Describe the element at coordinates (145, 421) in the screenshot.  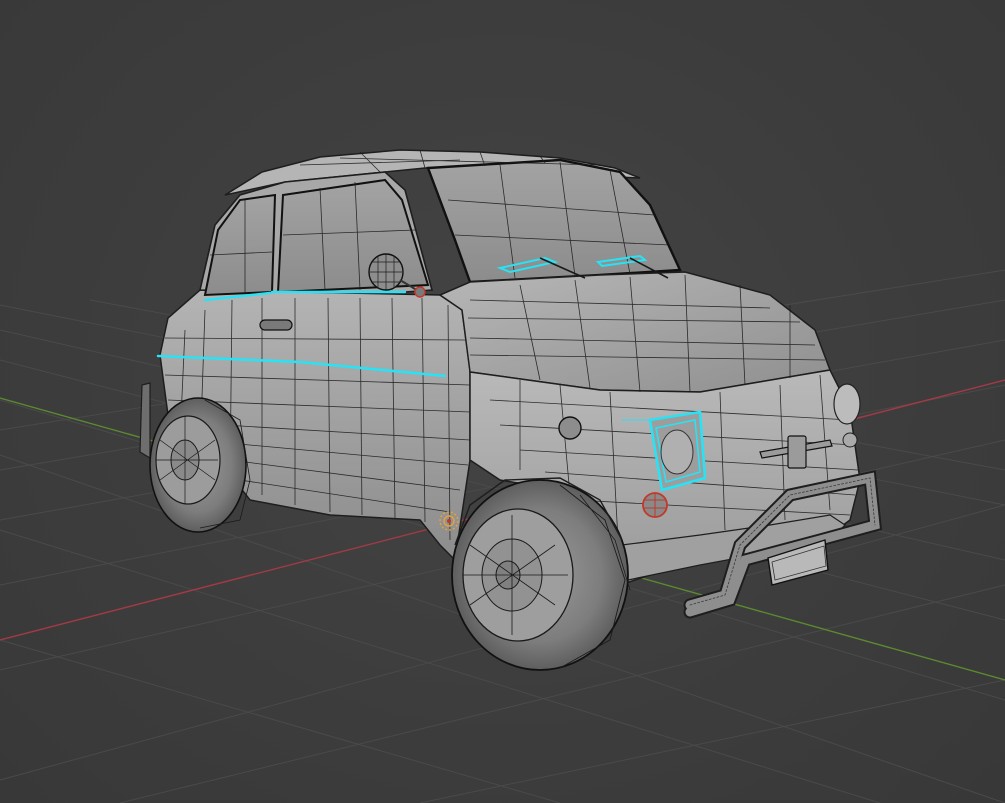
I see `rear-bumper` at that location.